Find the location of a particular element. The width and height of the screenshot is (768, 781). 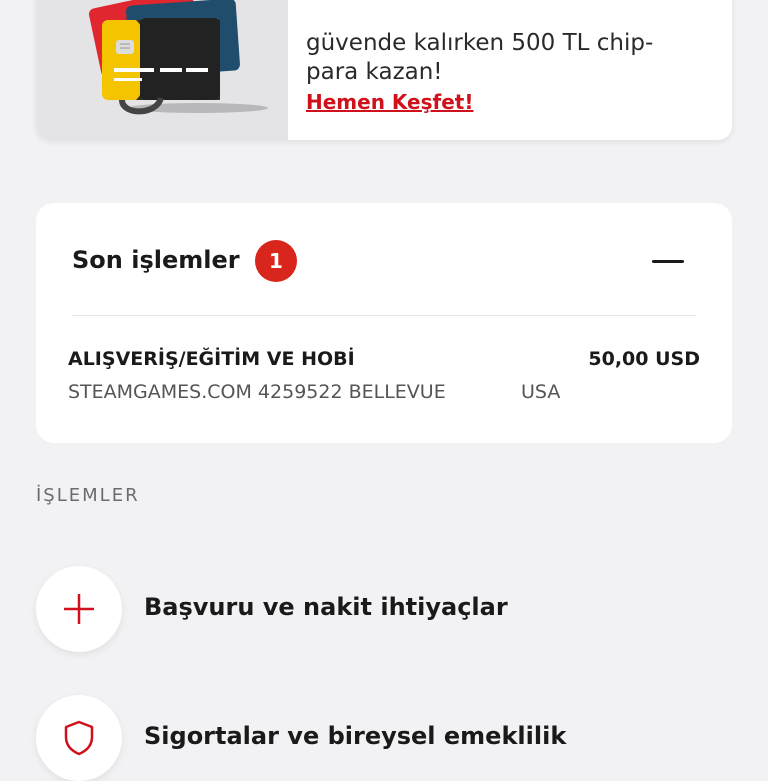

transaction-merchant: STEAMGAMES.COM 4259522 BELLEVUE is located at coordinates (257, 392).